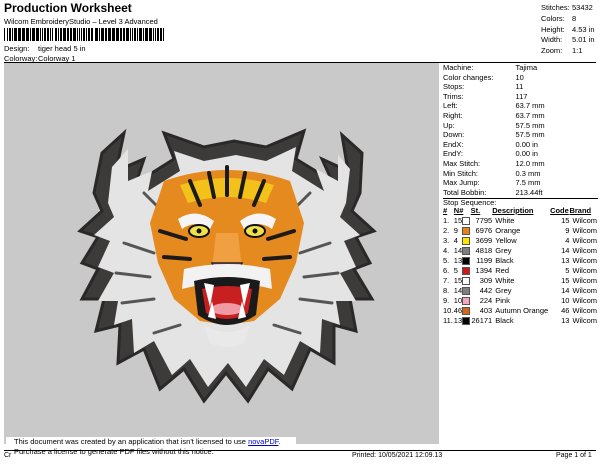  Describe the element at coordinates (577, 51) in the screenshot. I see `summary-value: 1:1` at that location.